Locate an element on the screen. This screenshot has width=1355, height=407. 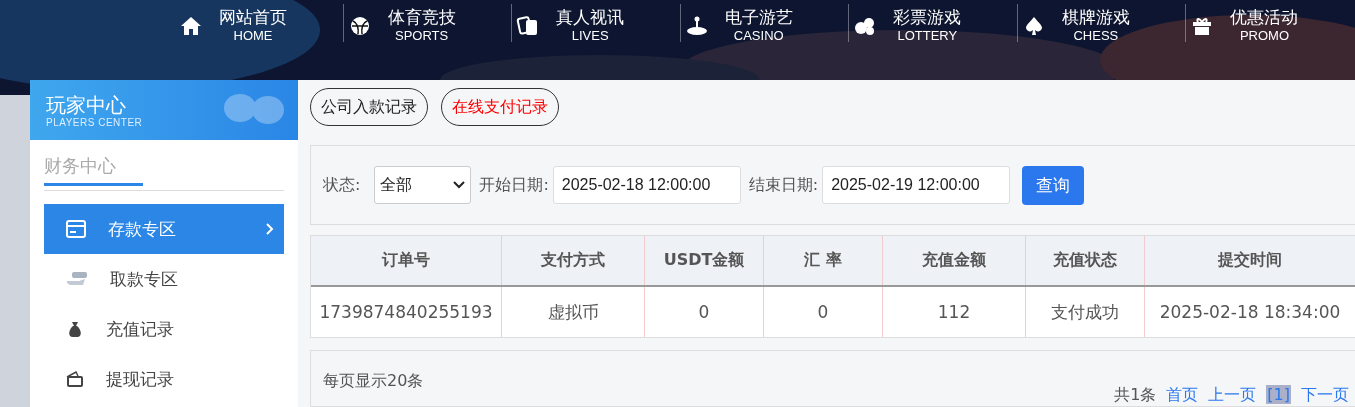
chevron-icon is located at coordinates (270, 229).